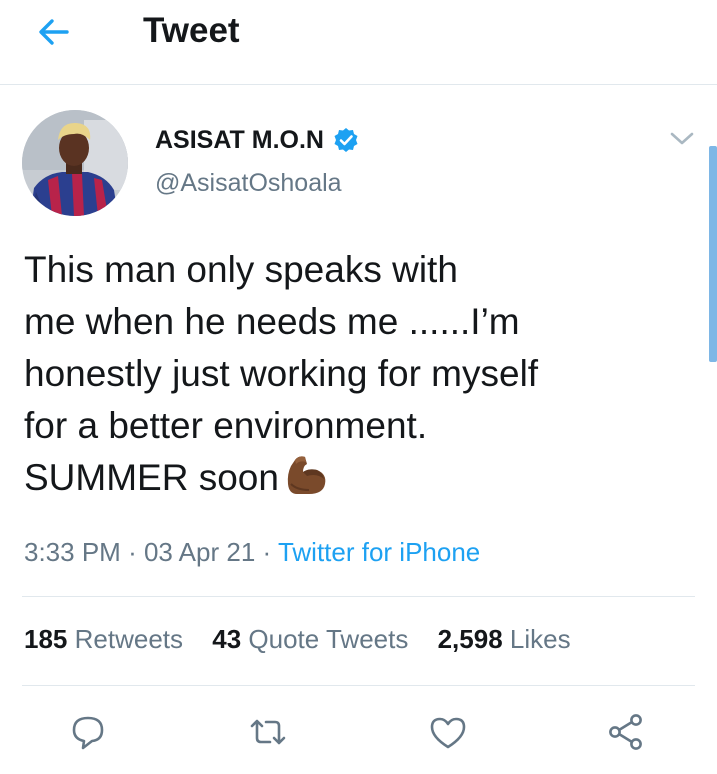 Image resolution: width=717 pixels, height=774 pixels. I want to click on quote-tweets-stat: 43 Quote Tweets, so click(310, 639).